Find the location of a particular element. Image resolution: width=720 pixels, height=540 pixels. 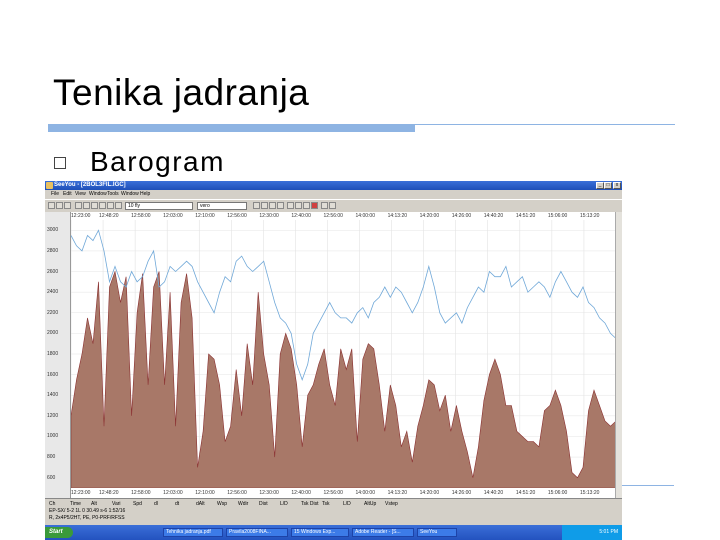

status-column-header: Wsp is located at coordinates (222, 504).